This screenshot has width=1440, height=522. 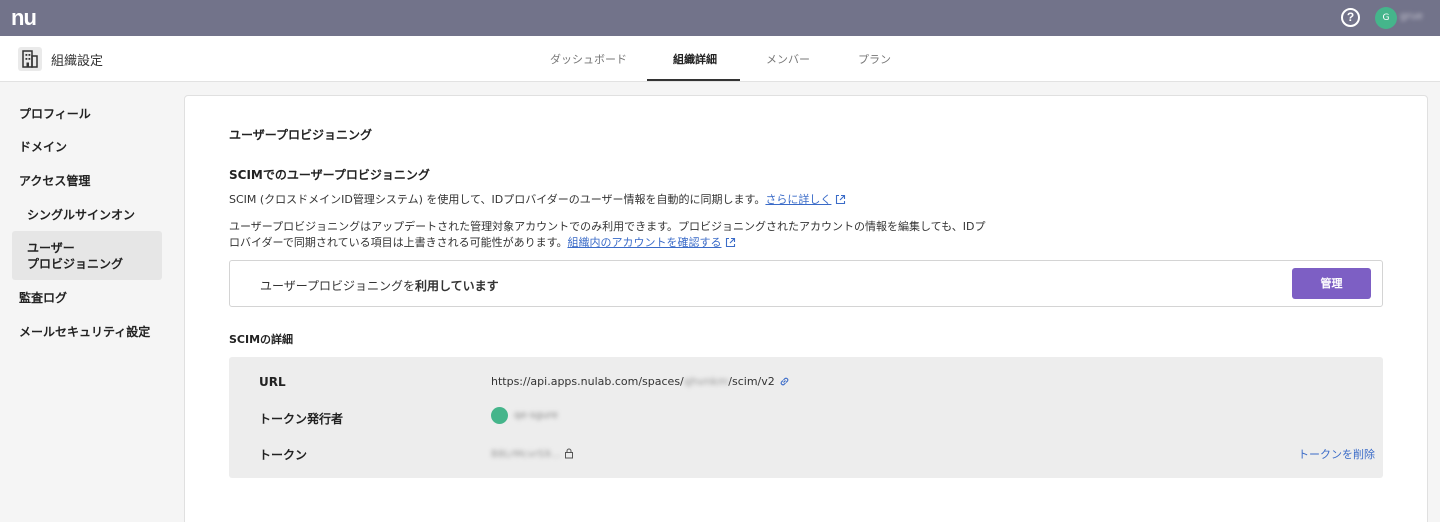 What do you see at coordinates (751, 381) in the screenshot?
I see `scim-url-suffix: /scim/v2` at bounding box center [751, 381].